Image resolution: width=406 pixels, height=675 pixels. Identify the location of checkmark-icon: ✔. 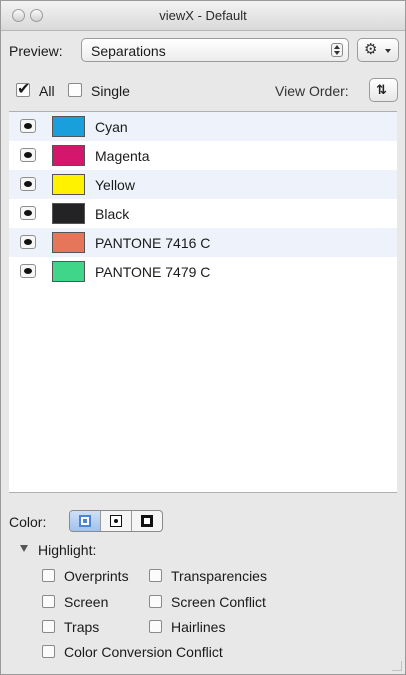
(24, 89).